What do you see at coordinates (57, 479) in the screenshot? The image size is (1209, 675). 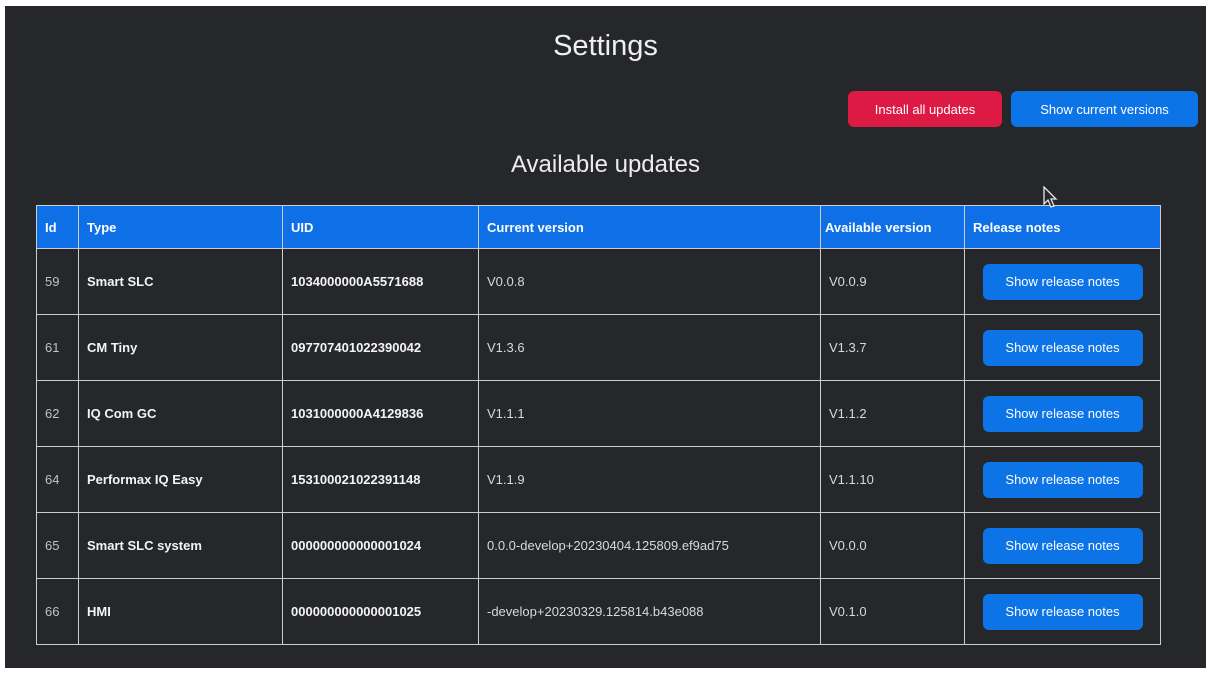 I see `cell-id: 64` at bounding box center [57, 479].